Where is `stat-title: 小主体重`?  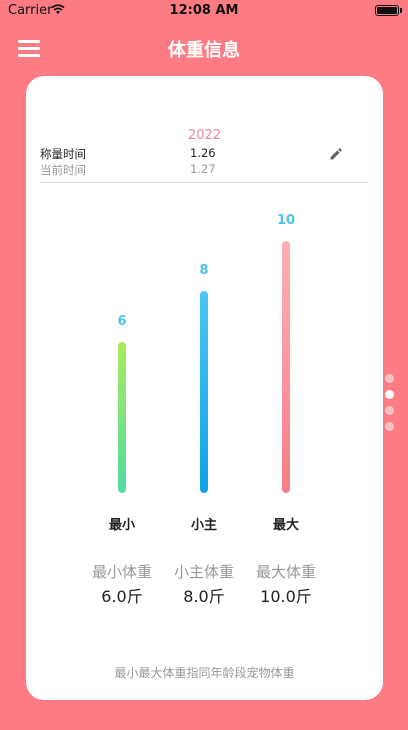
stat-title: 小主体重 is located at coordinates (203, 572).